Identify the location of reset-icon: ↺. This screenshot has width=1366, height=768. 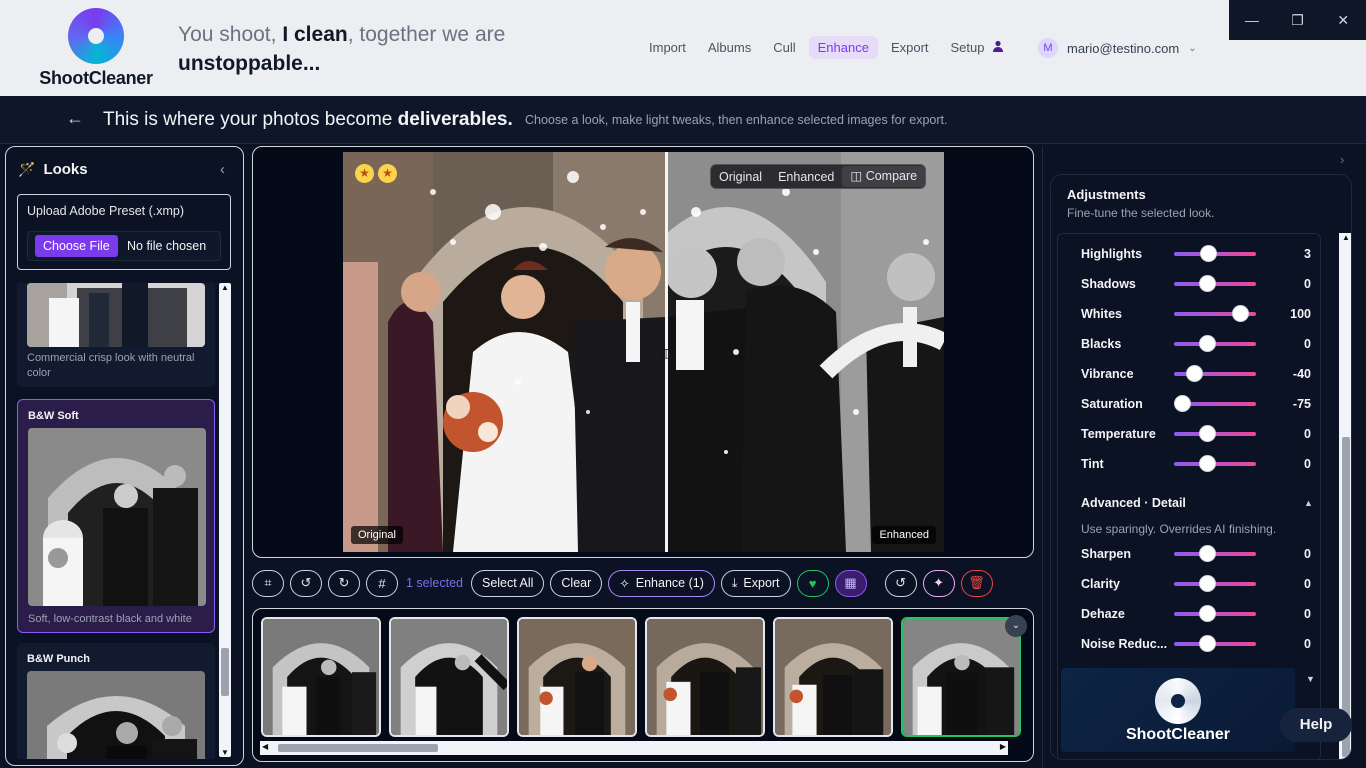
(900, 583).